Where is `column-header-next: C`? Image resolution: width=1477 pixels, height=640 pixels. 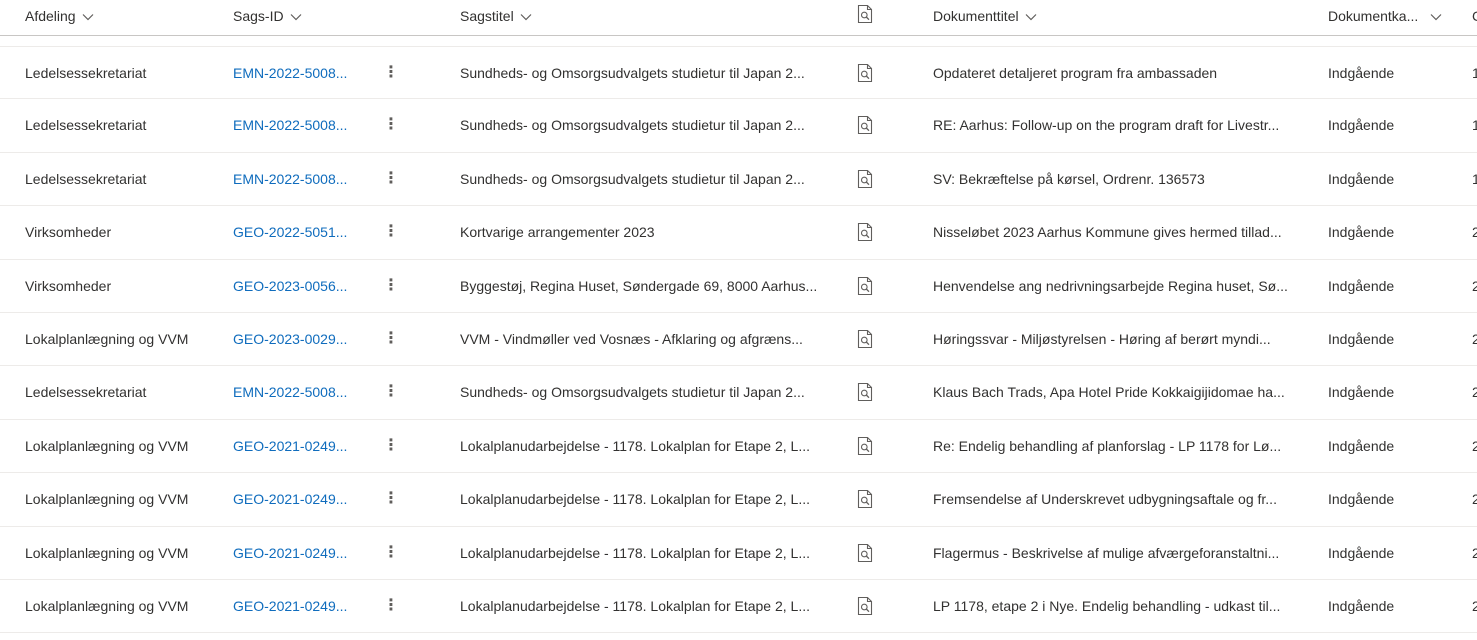 column-header-next: C is located at coordinates (1474, 16).